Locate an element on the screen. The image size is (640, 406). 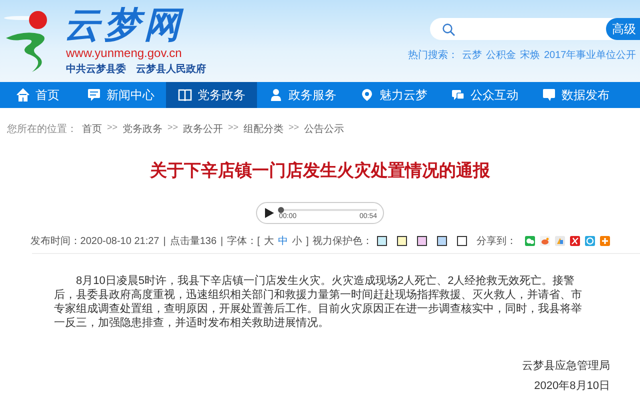
nav-tab: 首页 is located at coordinates (37, 95).